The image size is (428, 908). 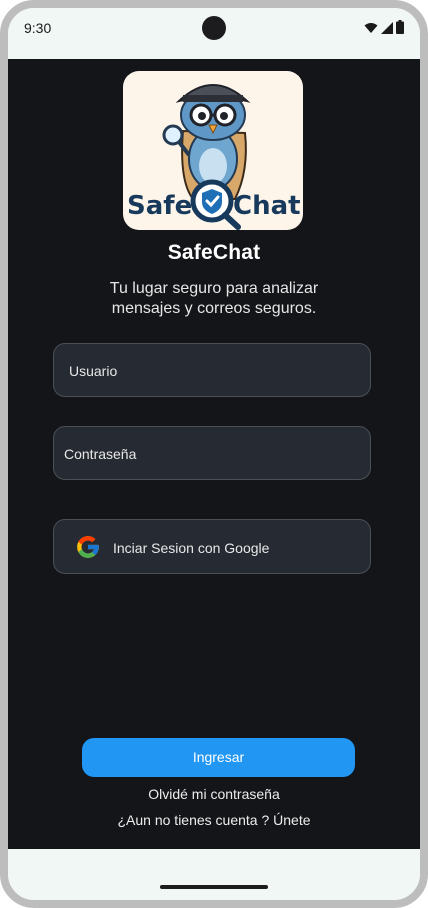 What do you see at coordinates (88, 547) in the screenshot?
I see `google-icon` at bounding box center [88, 547].